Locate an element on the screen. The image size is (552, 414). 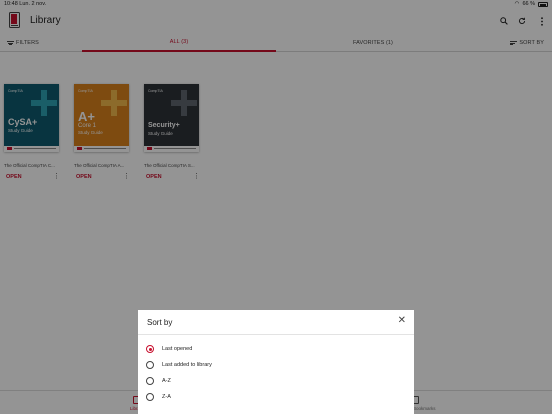
sort-option-label: Z-A is located at coordinates (166, 397).